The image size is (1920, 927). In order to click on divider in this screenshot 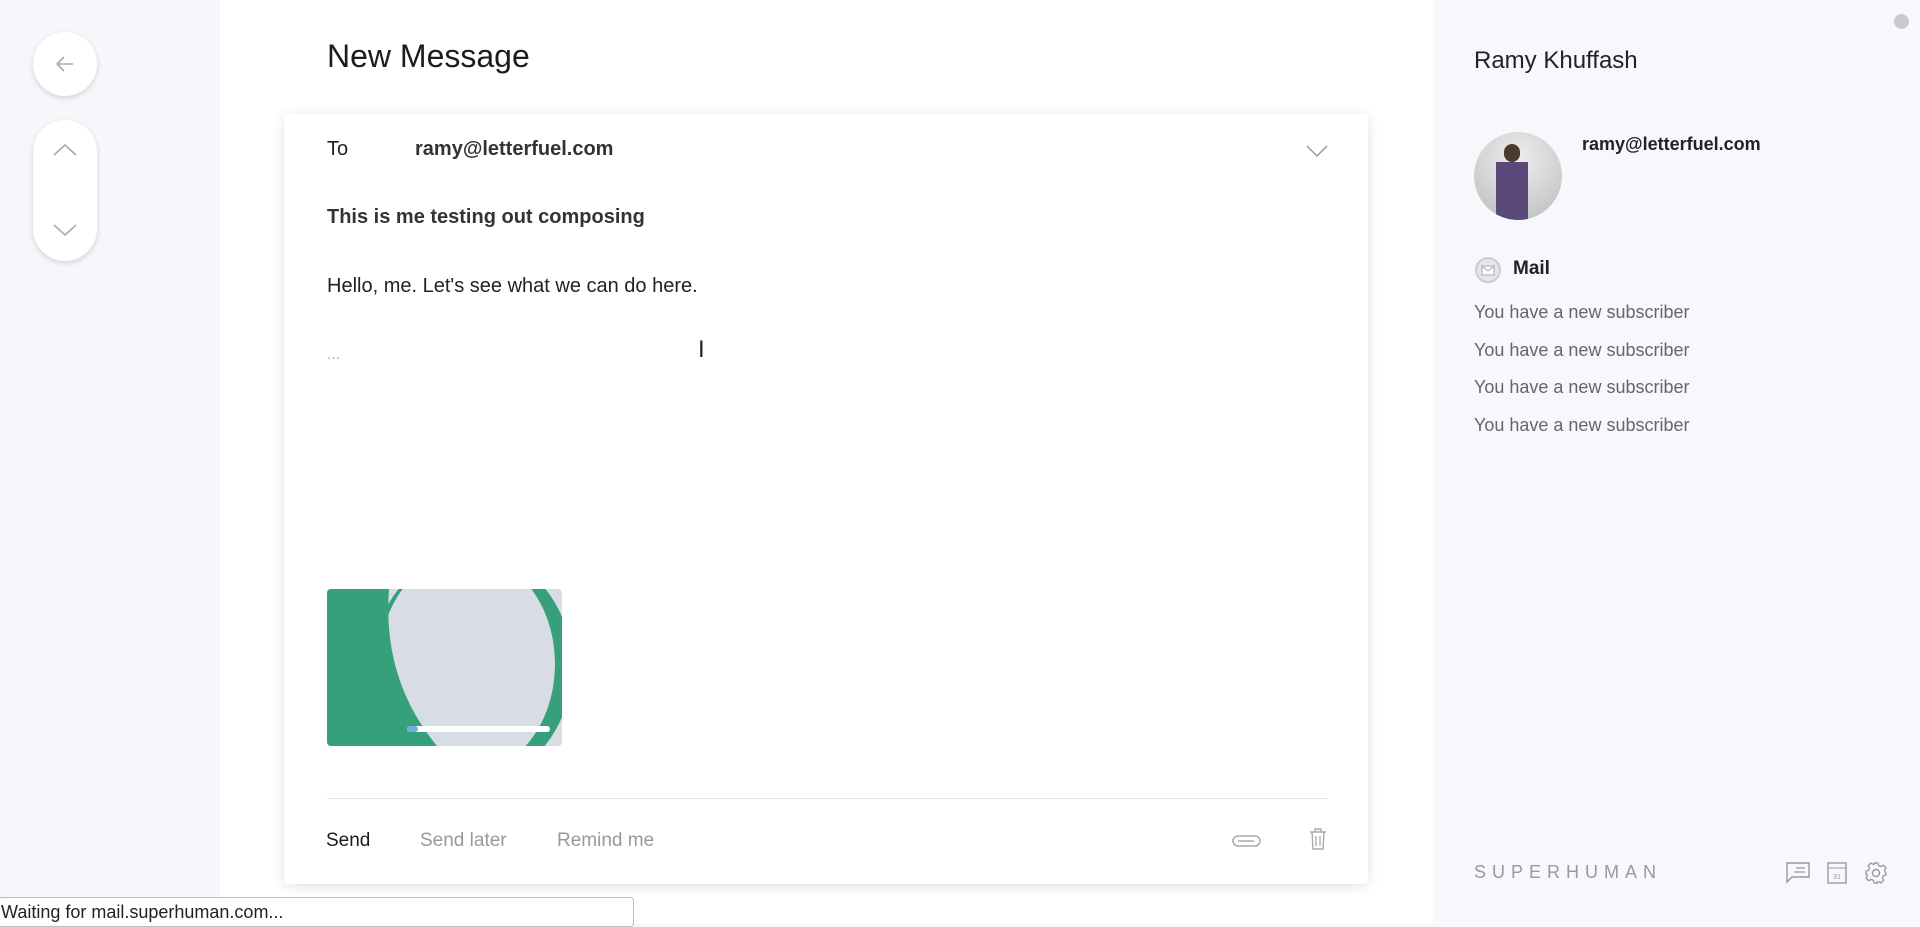, I will do `click(827, 798)`.